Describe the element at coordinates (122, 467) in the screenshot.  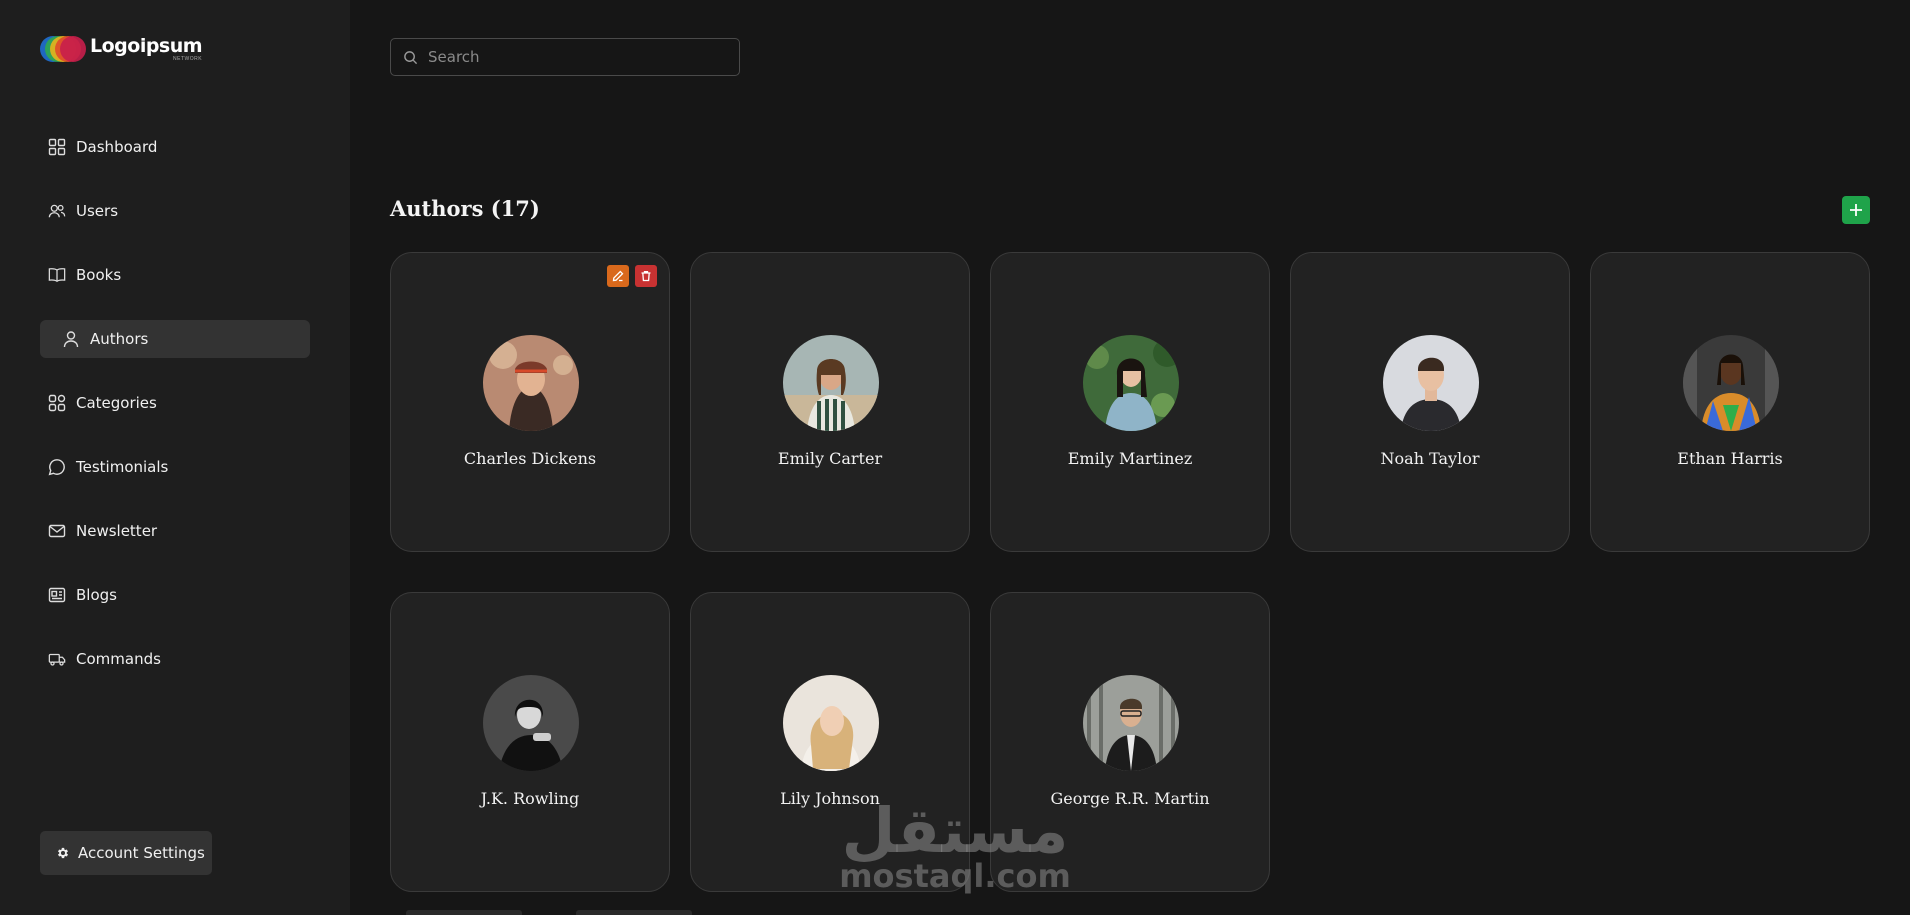
I see `sidebar-item-label: Testimonials` at that location.